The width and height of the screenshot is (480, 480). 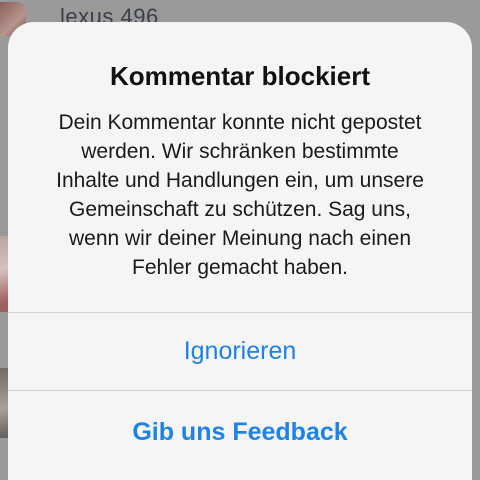 What do you see at coordinates (240, 76) in the screenshot?
I see `alert-title: Kommentar blockiert` at bounding box center [240, 76].